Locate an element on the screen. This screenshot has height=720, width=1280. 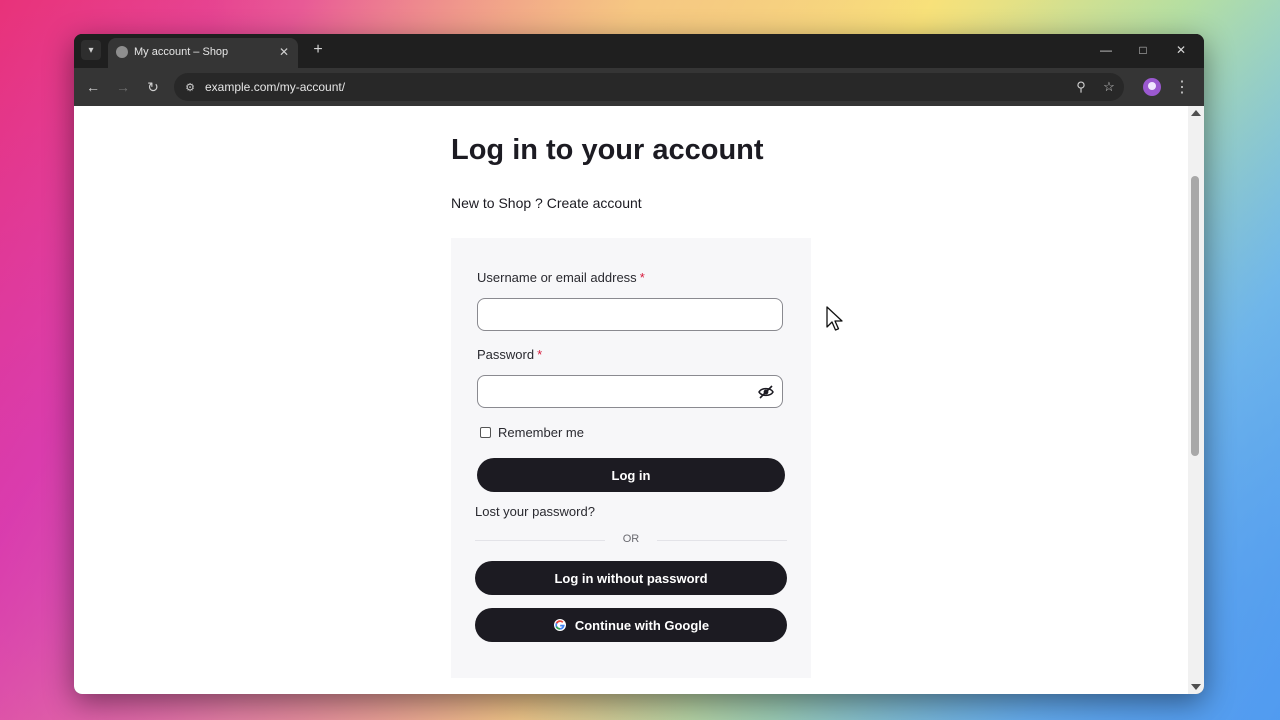
page-scrollbar is located at coordinates (1196, 400).